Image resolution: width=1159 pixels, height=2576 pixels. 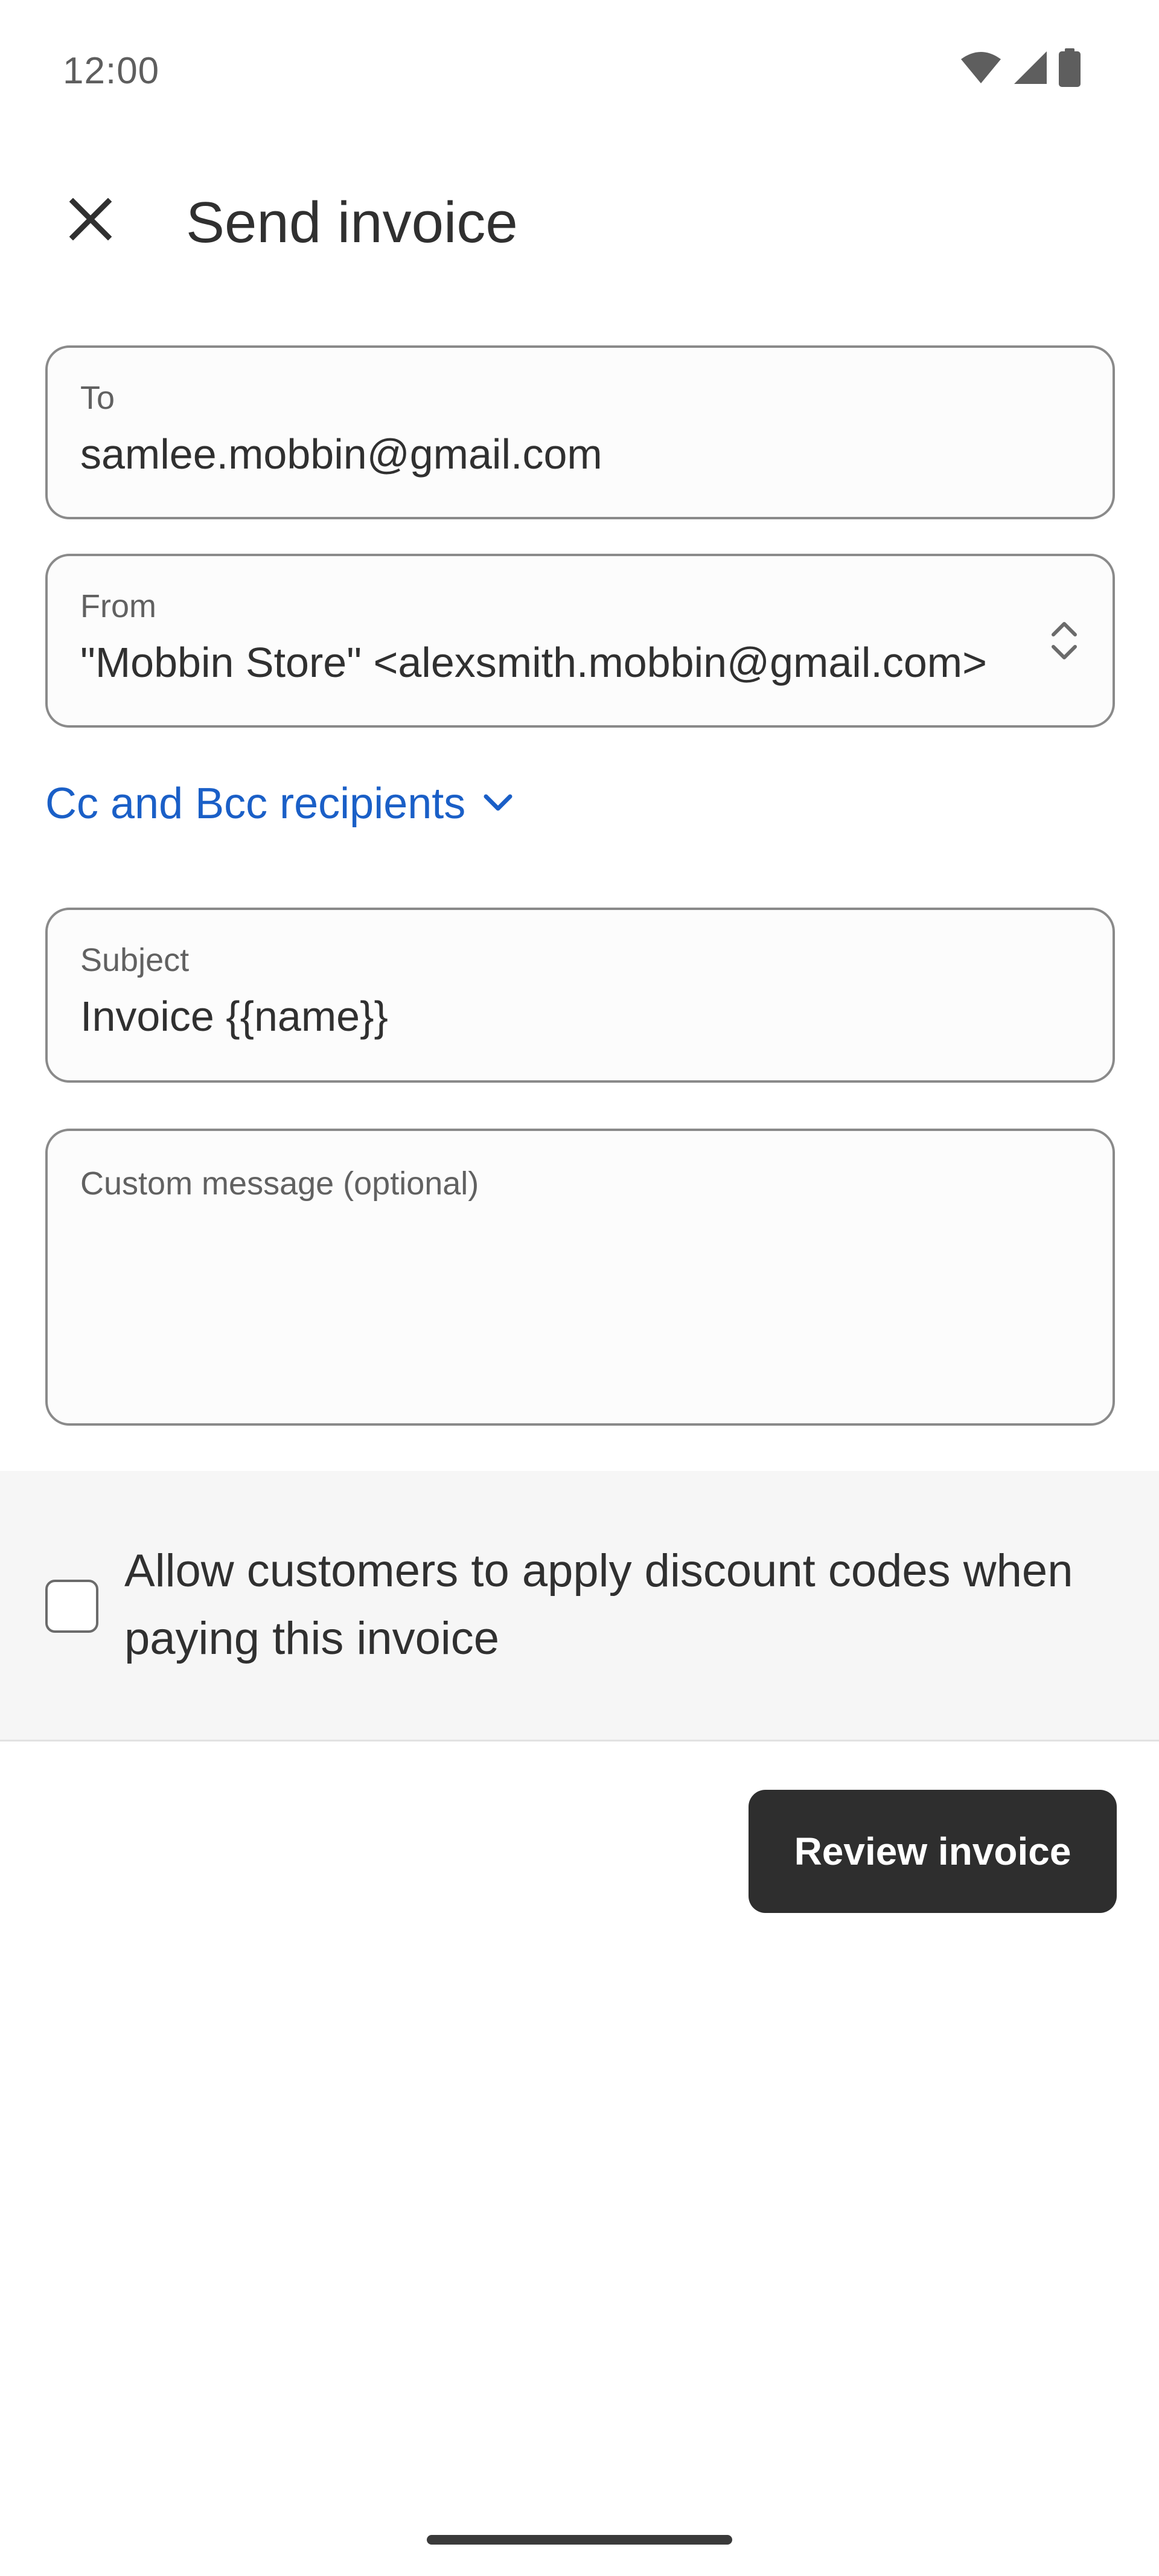 I want to click on home-indicator, so click(x=579, y=2540).